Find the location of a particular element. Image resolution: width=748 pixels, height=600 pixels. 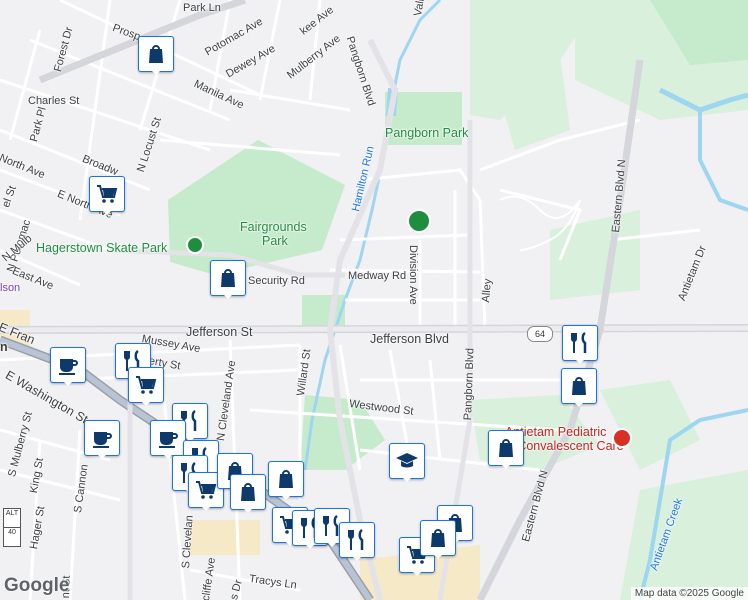

fairgrounds-park-label-line2: Park is located at coordinates (275, 241).